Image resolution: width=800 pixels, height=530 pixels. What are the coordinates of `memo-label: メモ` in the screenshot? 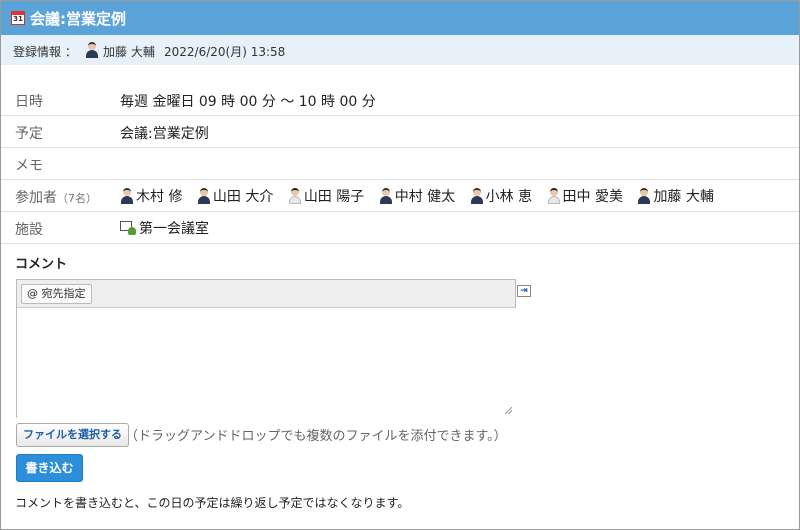 It's located at (29, 166).